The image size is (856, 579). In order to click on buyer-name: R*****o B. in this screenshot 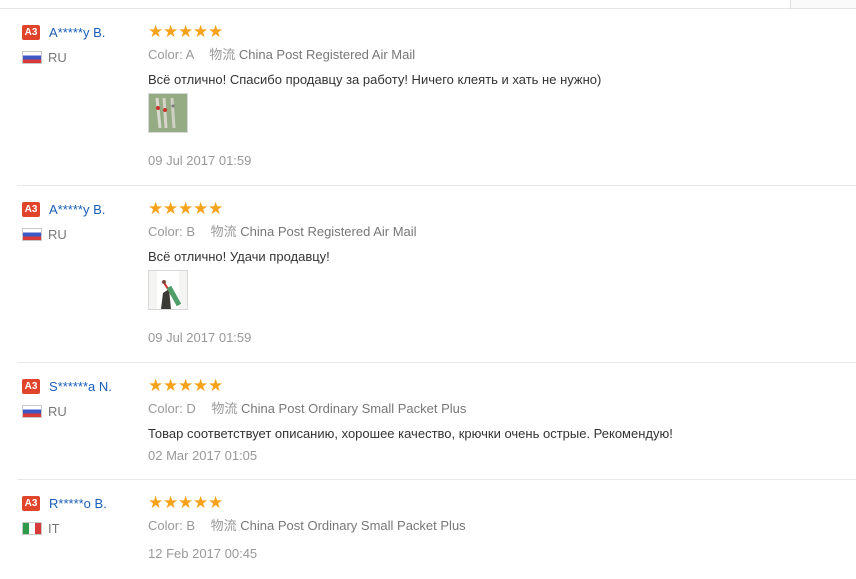, I will do `click(78, 503)`.